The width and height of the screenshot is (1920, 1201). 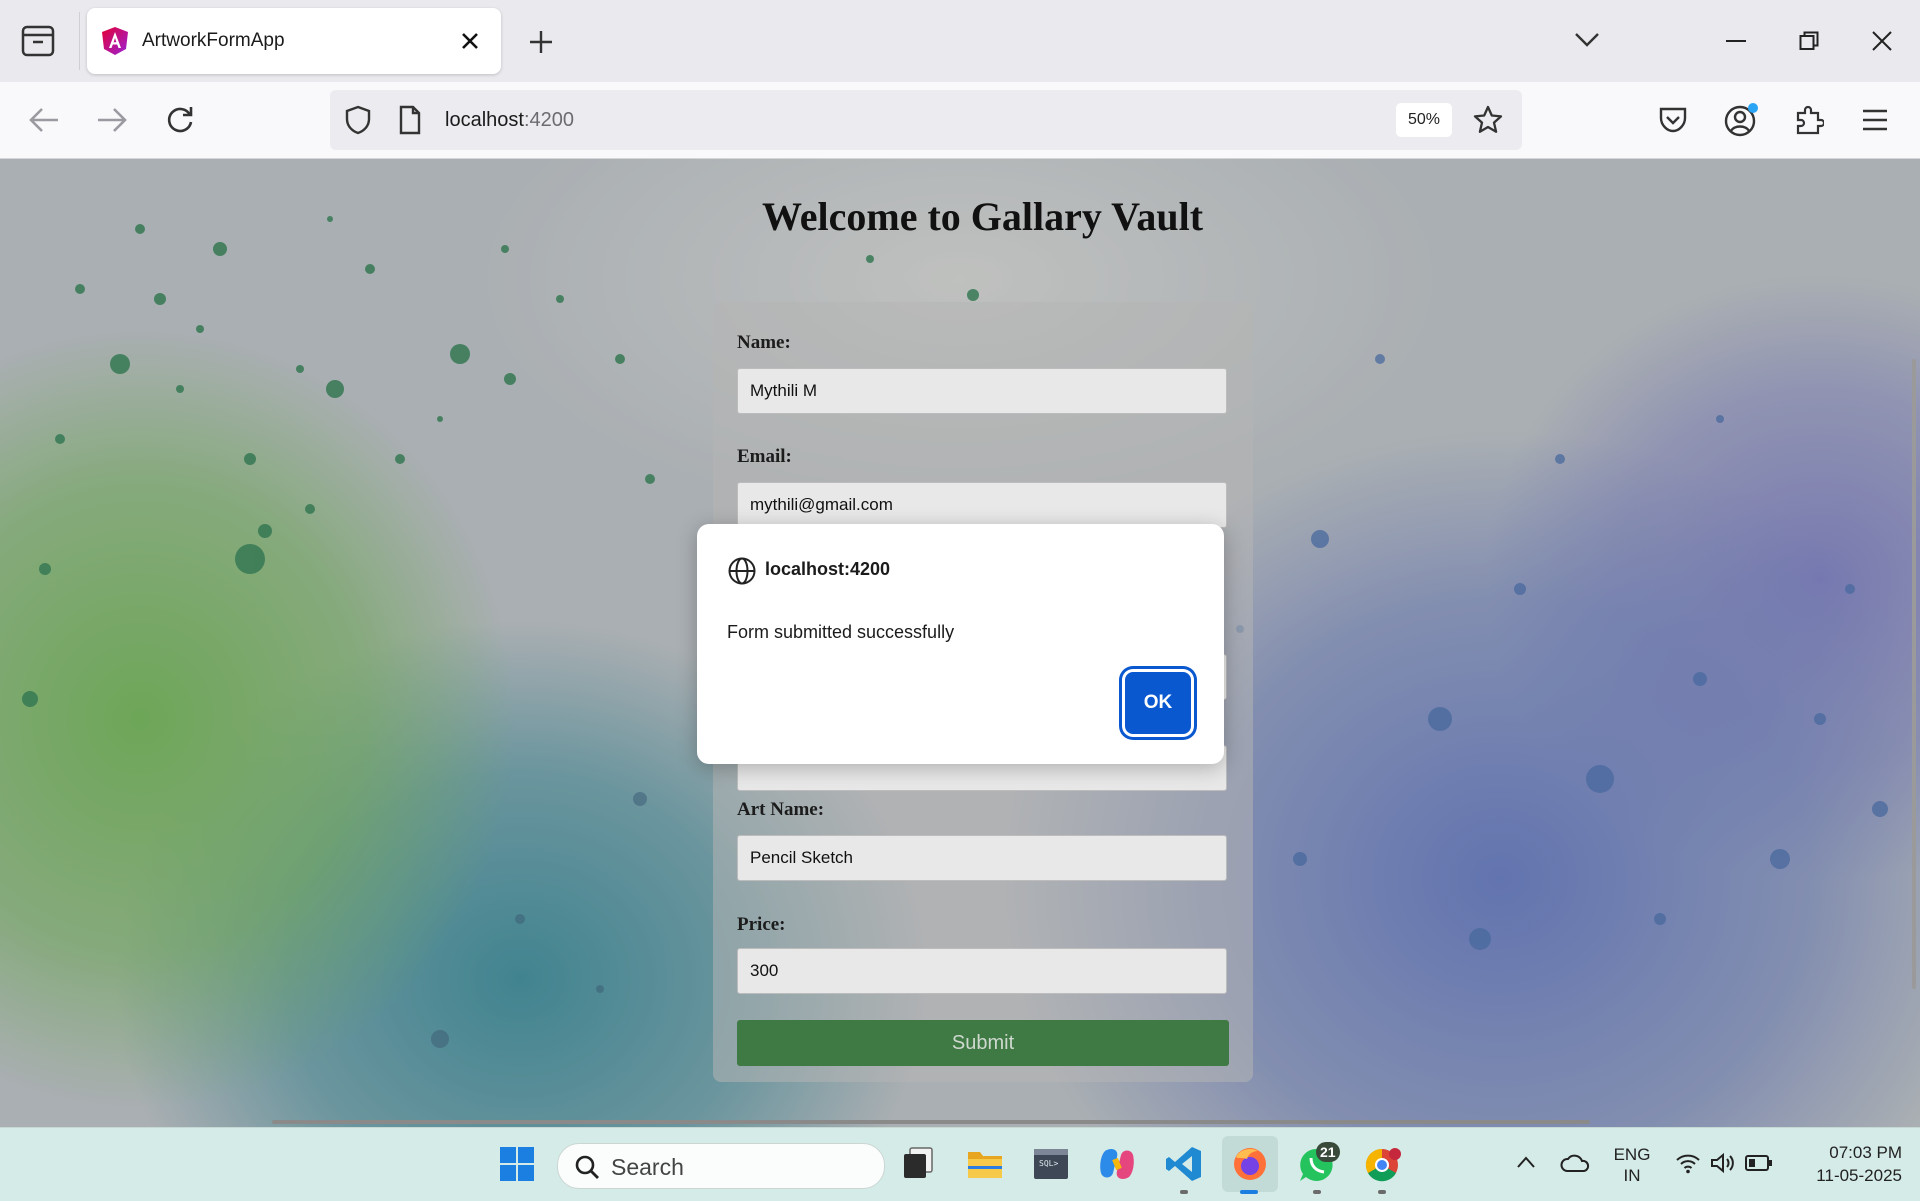 What do you see at coordinates (1117, 1164) in the screenshot?
I see `copilot-icon` at bounding box center [1117, 1164].